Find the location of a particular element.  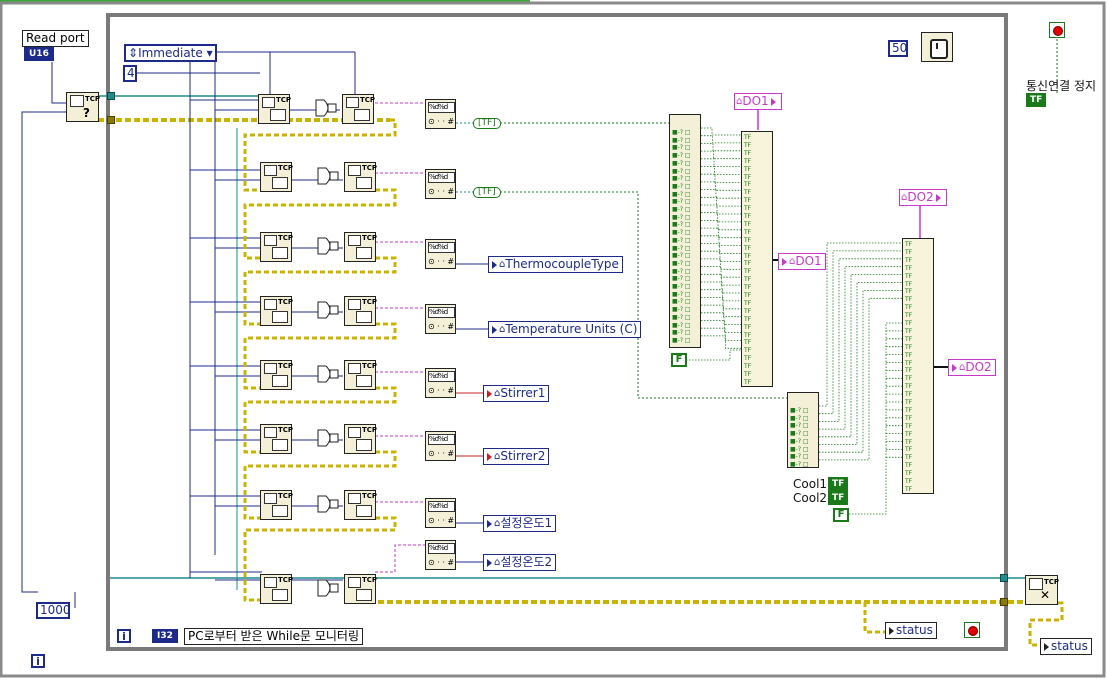

tcp-read-1-row-4: TCP is located at coordinates (276, 311).